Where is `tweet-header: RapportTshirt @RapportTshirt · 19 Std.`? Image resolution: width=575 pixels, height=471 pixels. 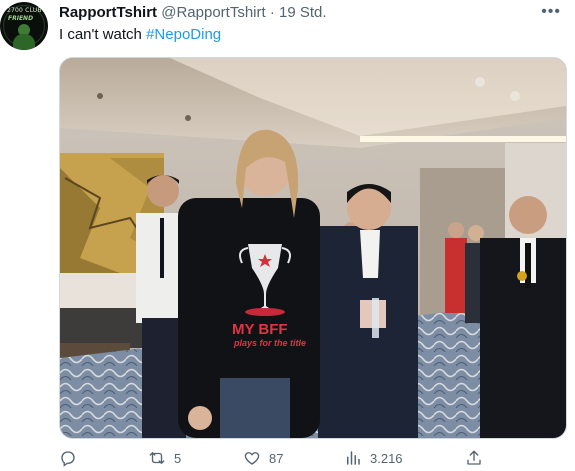 tweet-header: RapportTshirt @RapportTshirt · 19 Std. is located at coordinates (193, 13).